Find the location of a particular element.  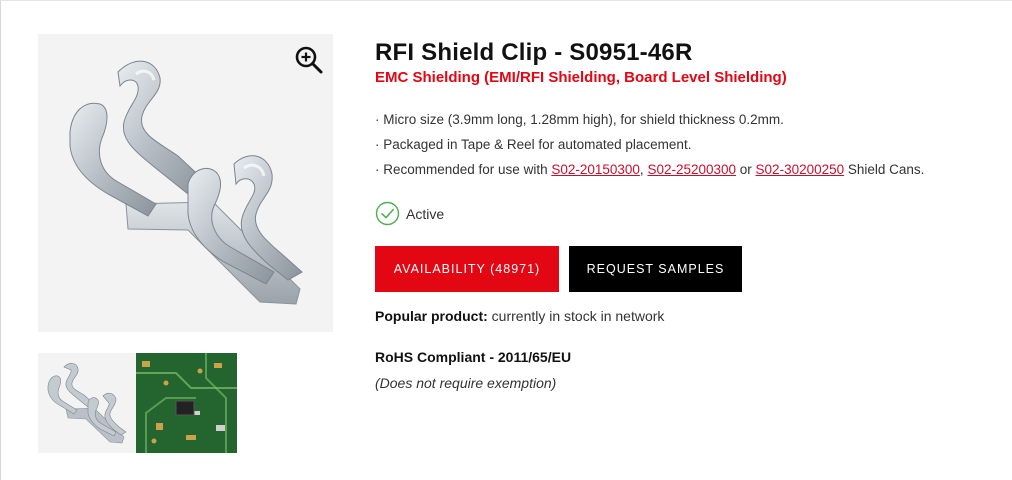

thumbnail-product is located at coordinates (87, 403).